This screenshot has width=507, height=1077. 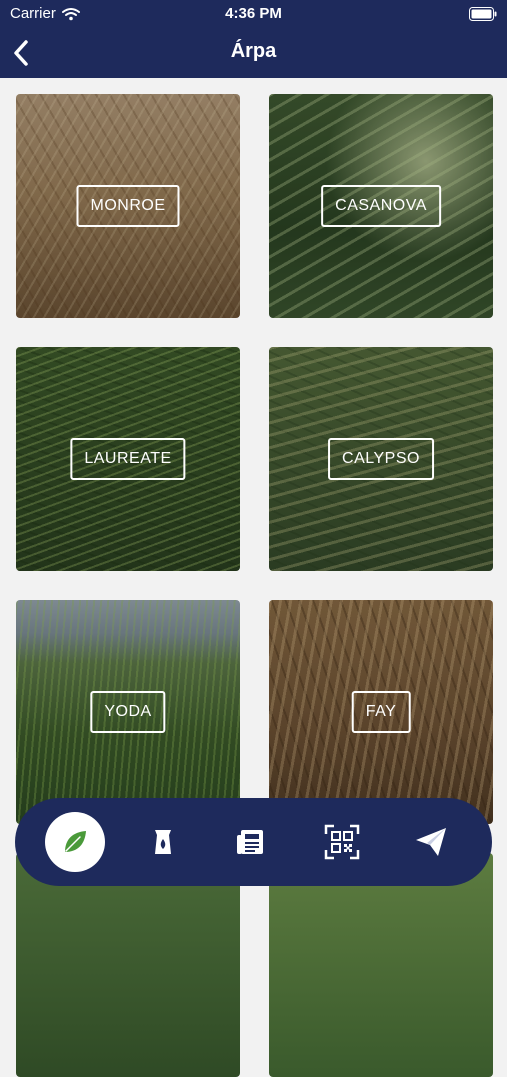 What do you see at coordinates (483, 14) in the screenshot?
I see `battery-icon` at bounding box center [483, 14].